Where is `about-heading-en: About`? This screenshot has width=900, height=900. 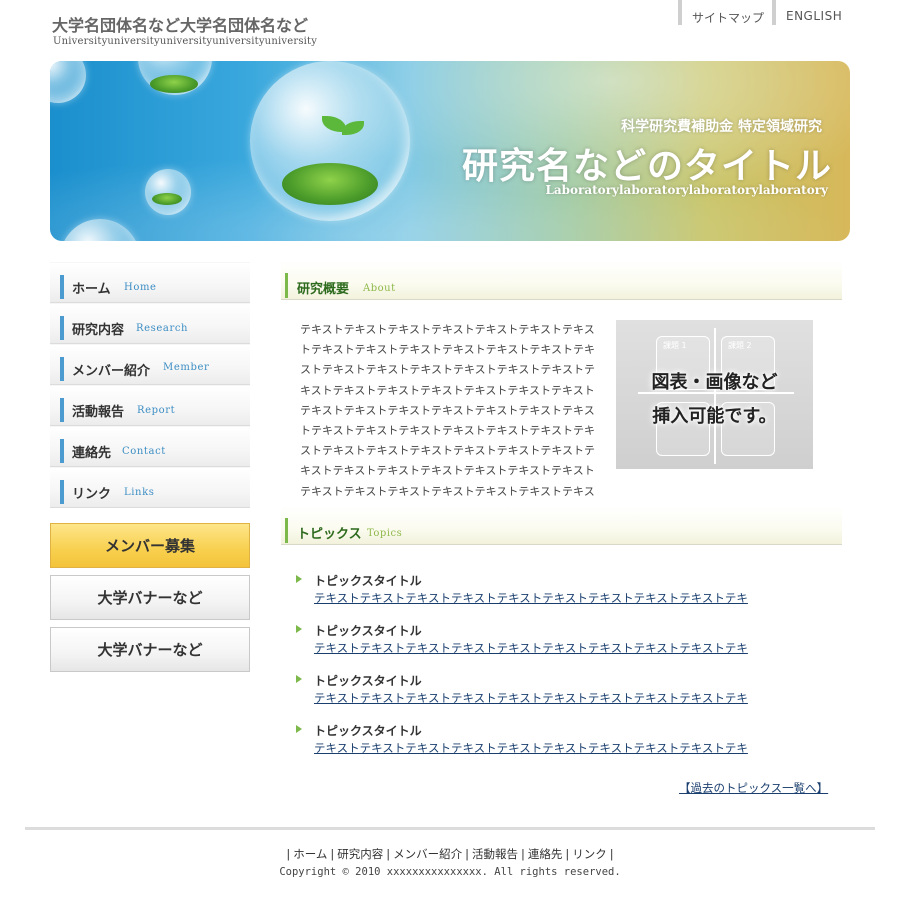
about-heading-en: About is located at coordinates (379, 288).